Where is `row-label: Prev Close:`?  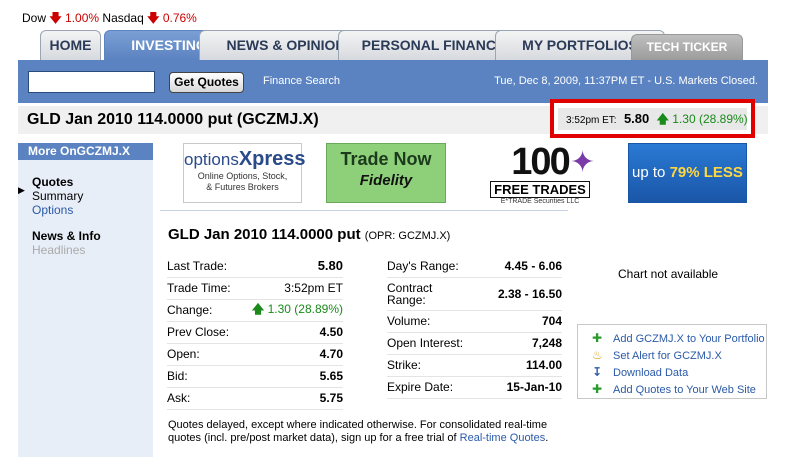
row-label: Prev Close: is located at coordinates (203, 332).